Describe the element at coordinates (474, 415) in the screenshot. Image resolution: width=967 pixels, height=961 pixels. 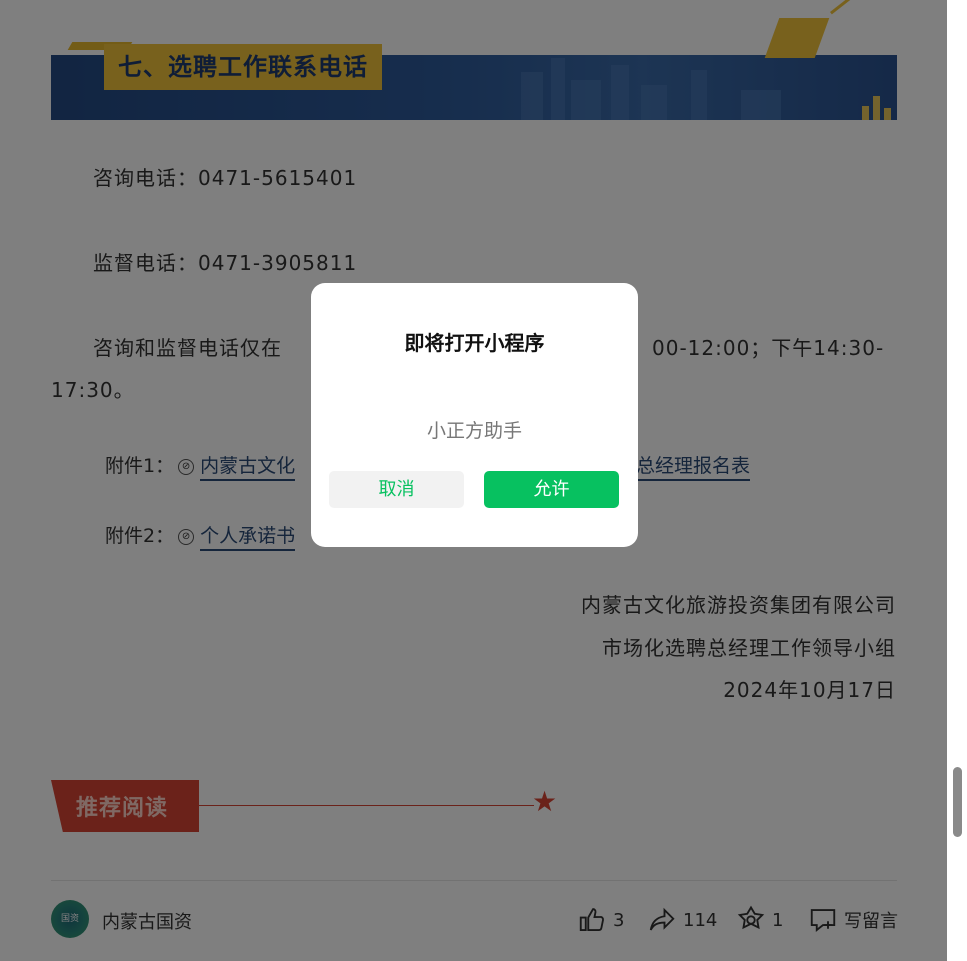
I see `open-miniprogram-dialog: 即将打开小程序 小正方助手 取消 允许` at that location.